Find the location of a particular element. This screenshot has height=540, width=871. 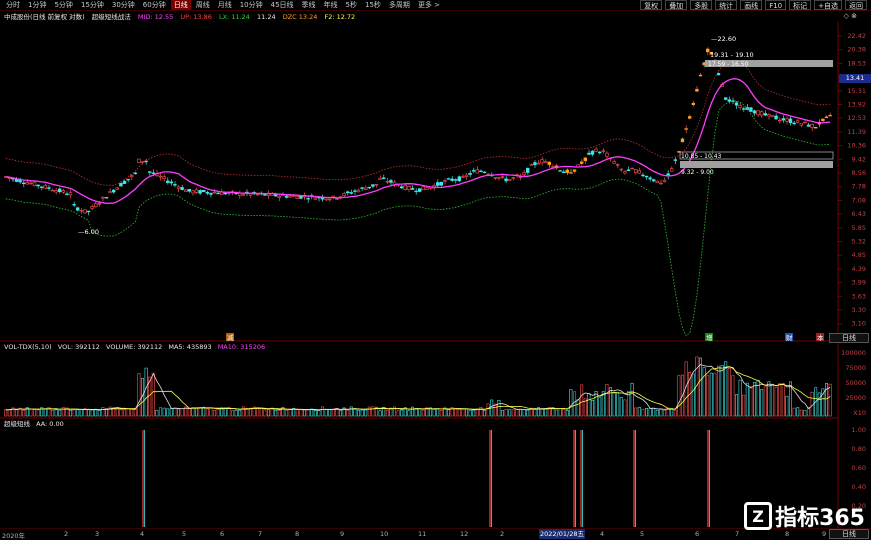

selected-date: 2022/01/28五 is located at coordinates (562, 534).